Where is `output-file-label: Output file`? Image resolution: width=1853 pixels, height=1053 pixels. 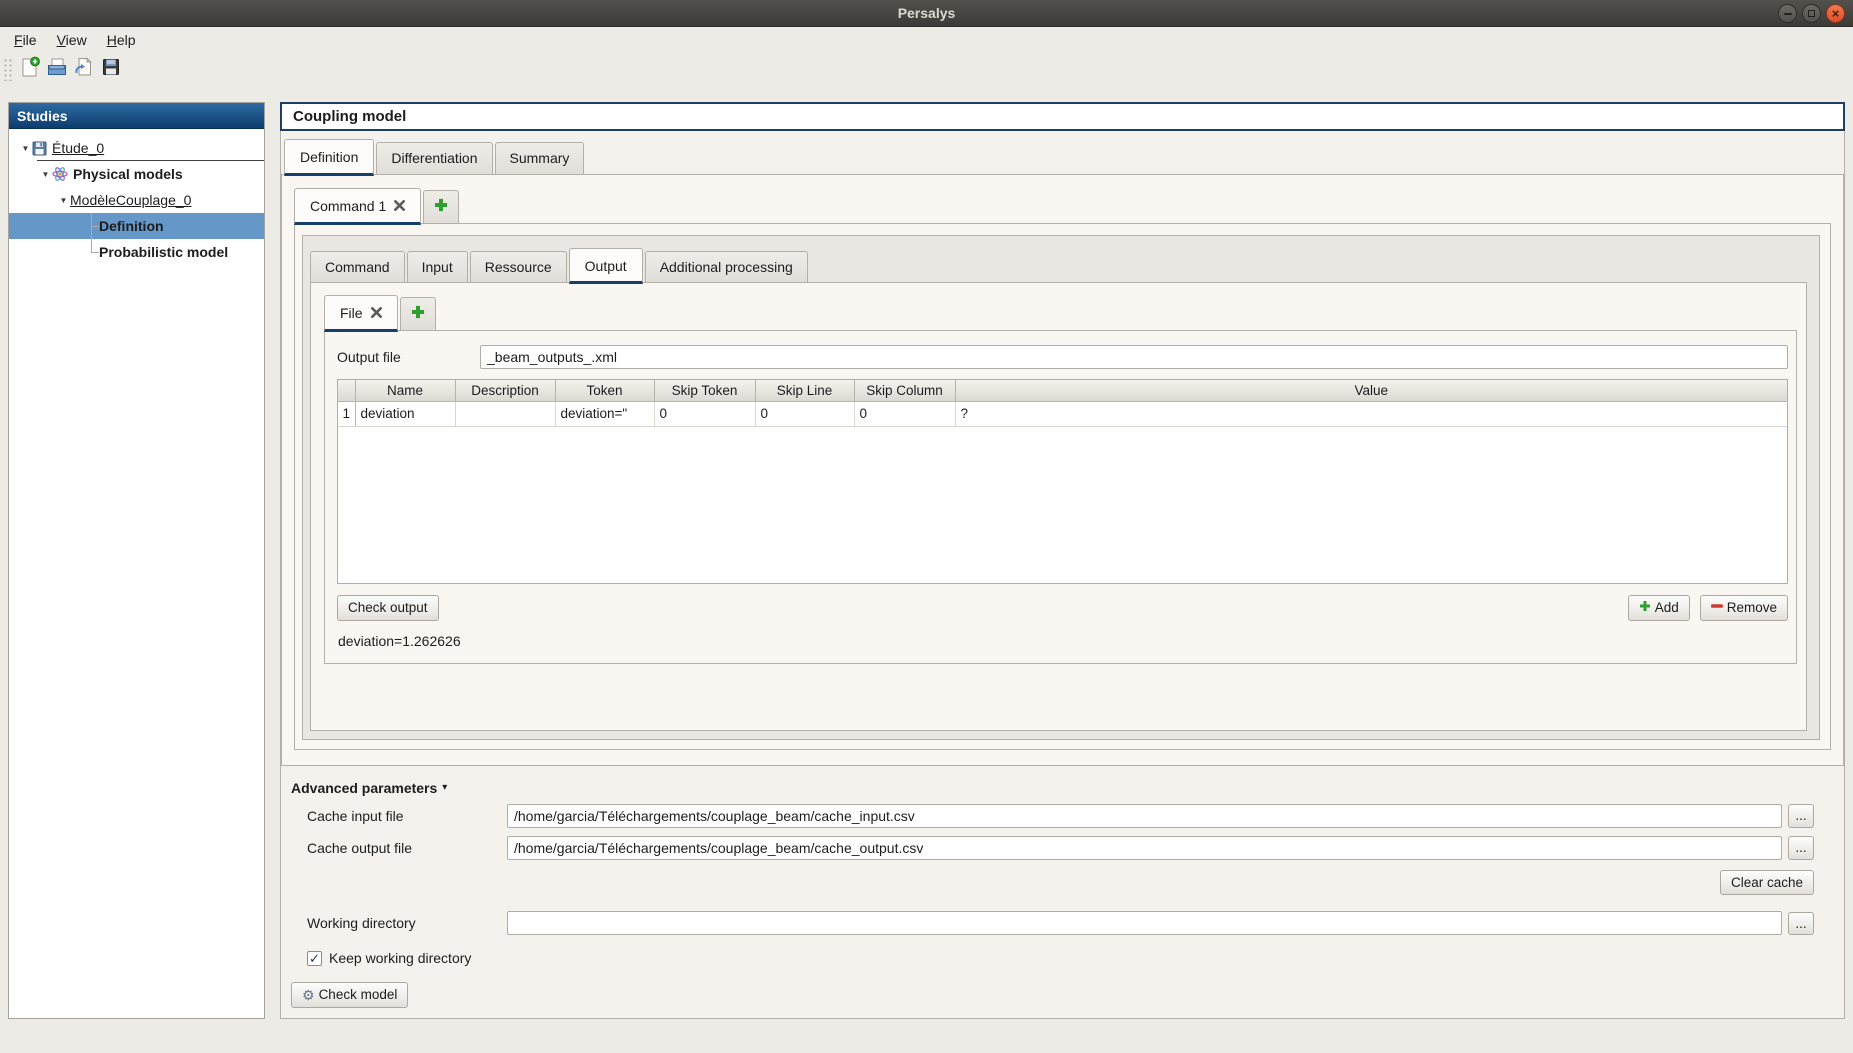 output-file-label: Output file is located at coordinates (369, 357).